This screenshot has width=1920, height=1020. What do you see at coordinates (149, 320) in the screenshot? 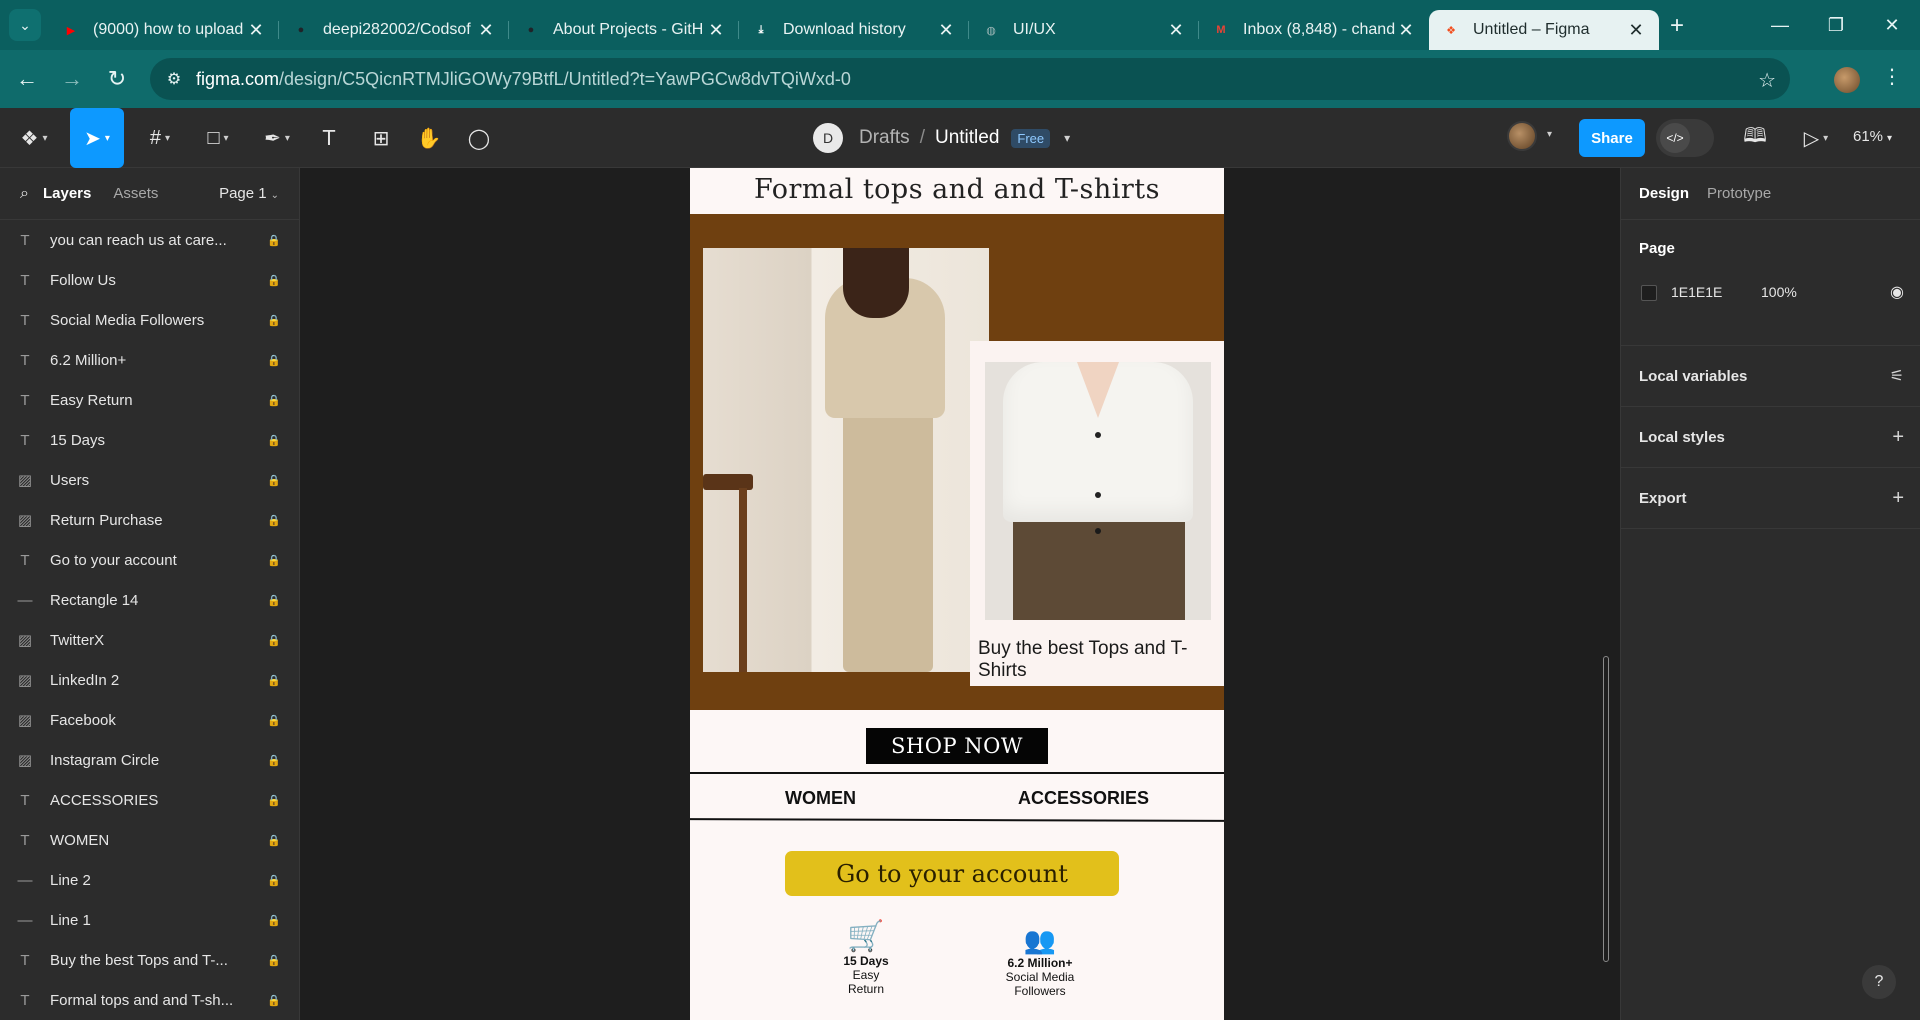
I see `layer-row: T Social Media Followers 🔒` at bounding box center [149, 320].